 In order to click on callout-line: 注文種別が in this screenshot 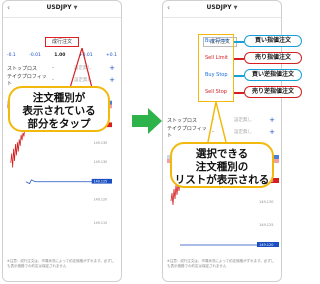, I will do `click(59, 98)`.